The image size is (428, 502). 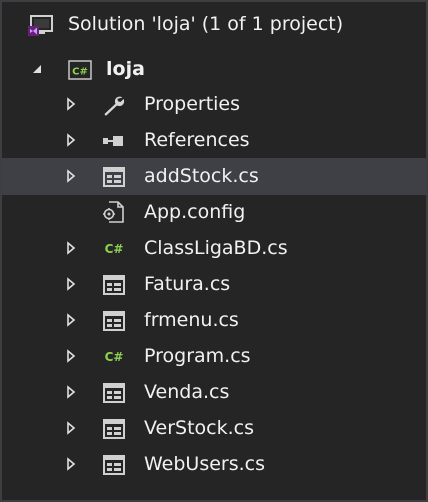 What do you see at coordinates (191, 320) in the screenshot?
I see `tree-item-label: frmenu.cs` at bounding box center [191, 320].